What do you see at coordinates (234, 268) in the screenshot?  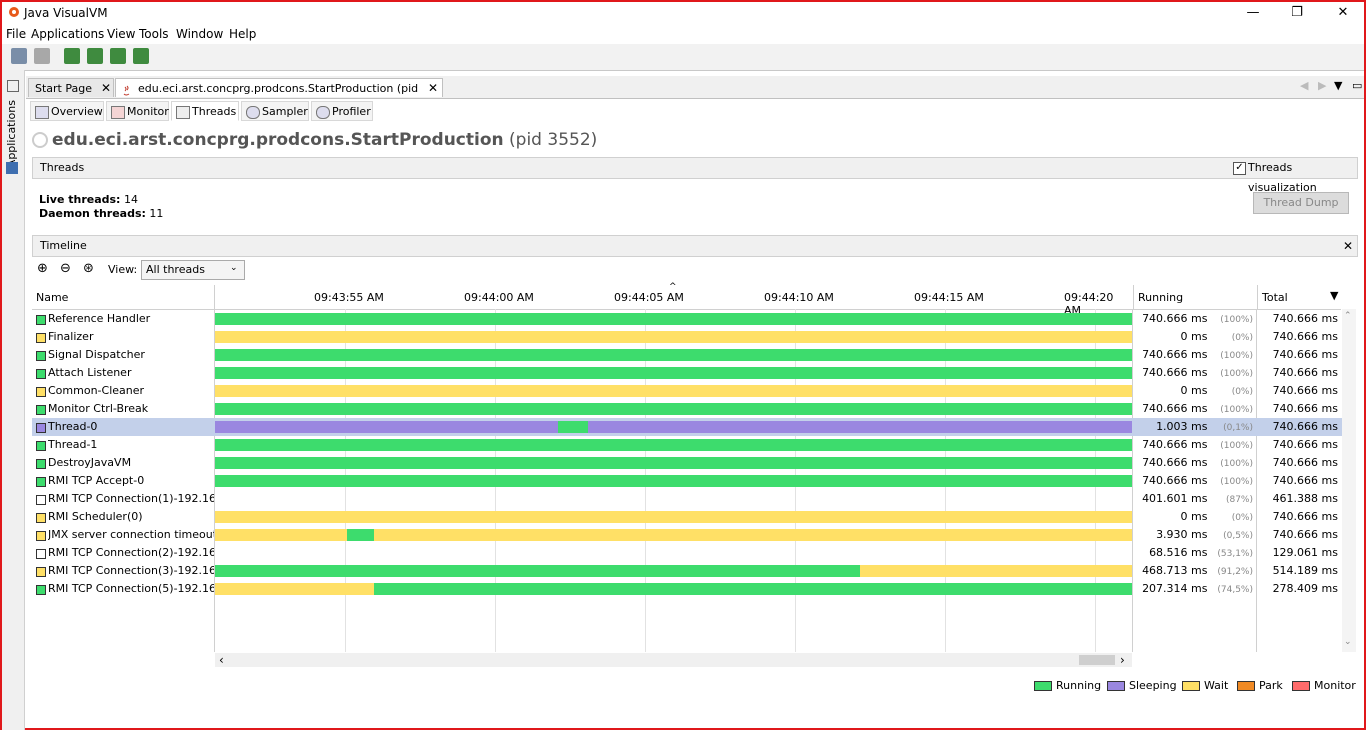 I see `chevron-down-icon: ⌄` at bounding box center [234, 268].